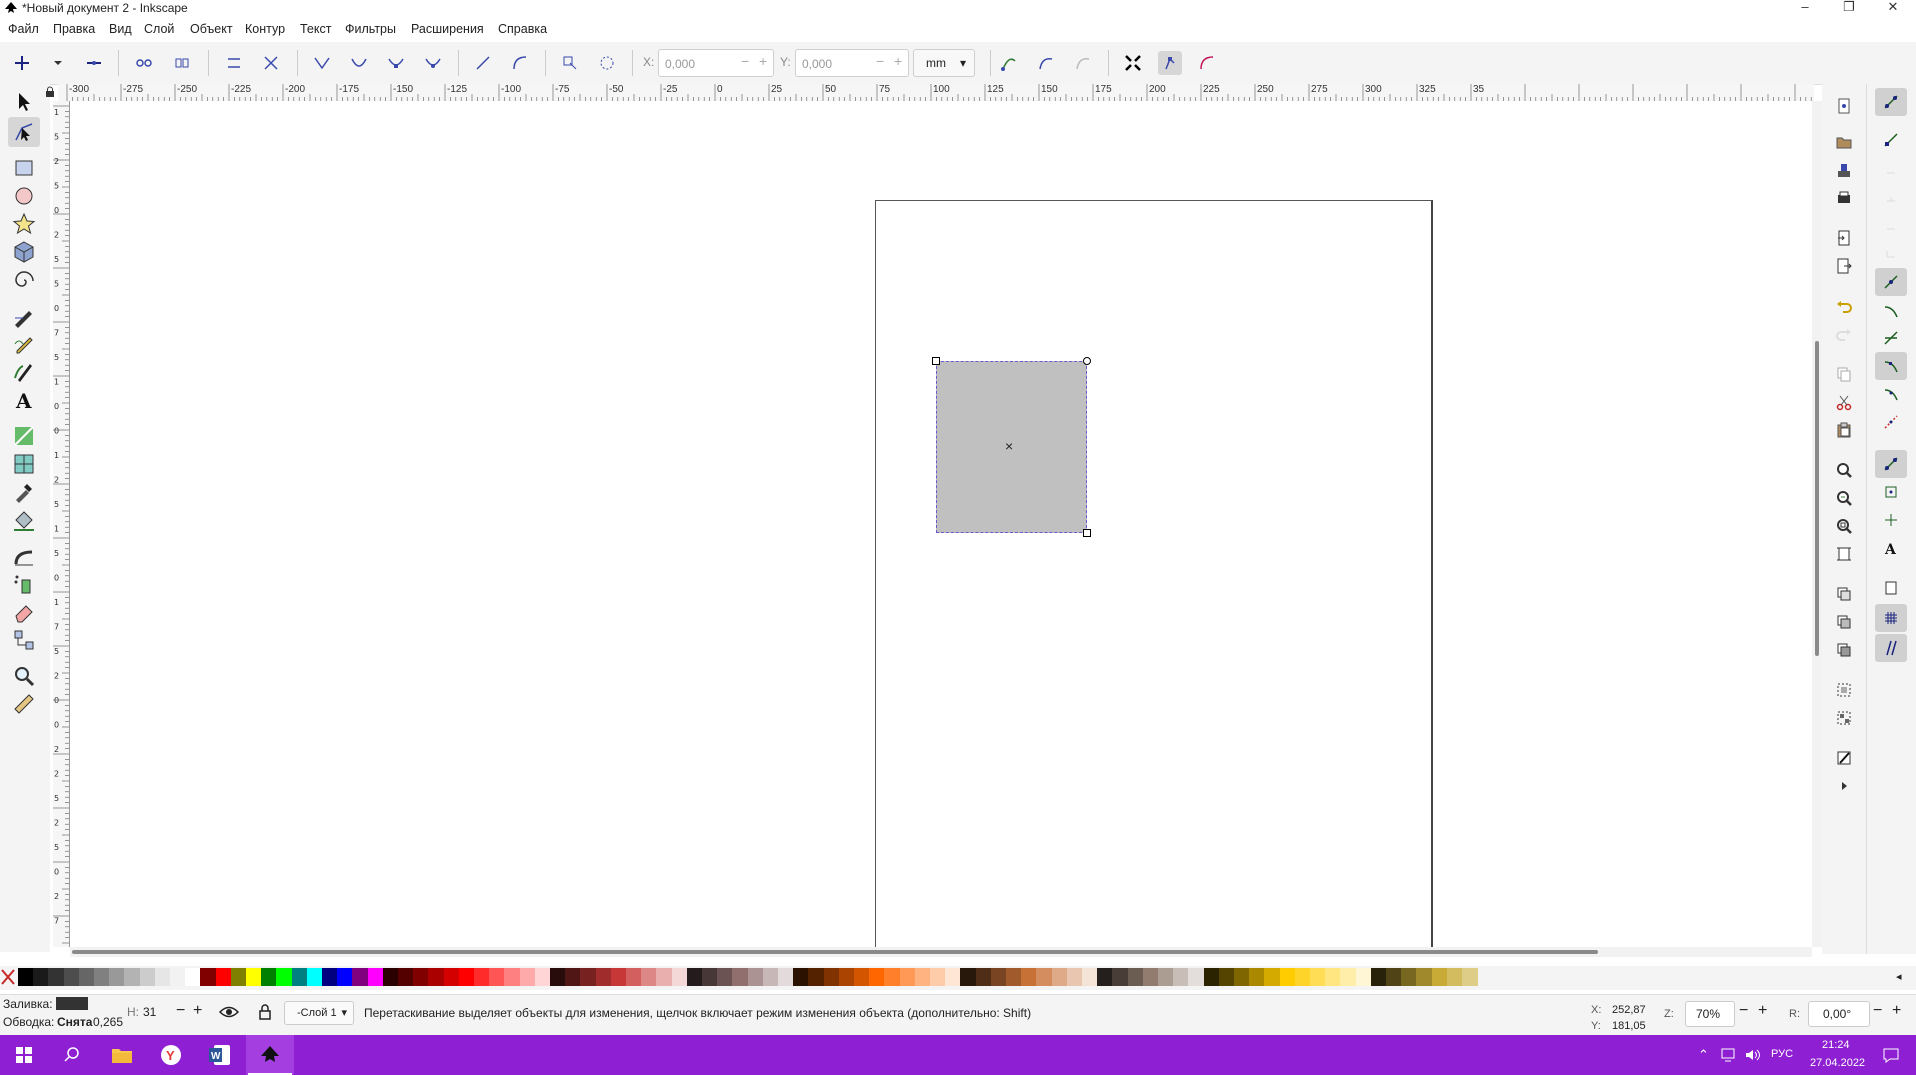 This screenshot has height=1075, width=1916. What do you see at coordinates (24, 584) in the screenshot?
I see `spray-tool-icon` at bounding box center [24, 584].